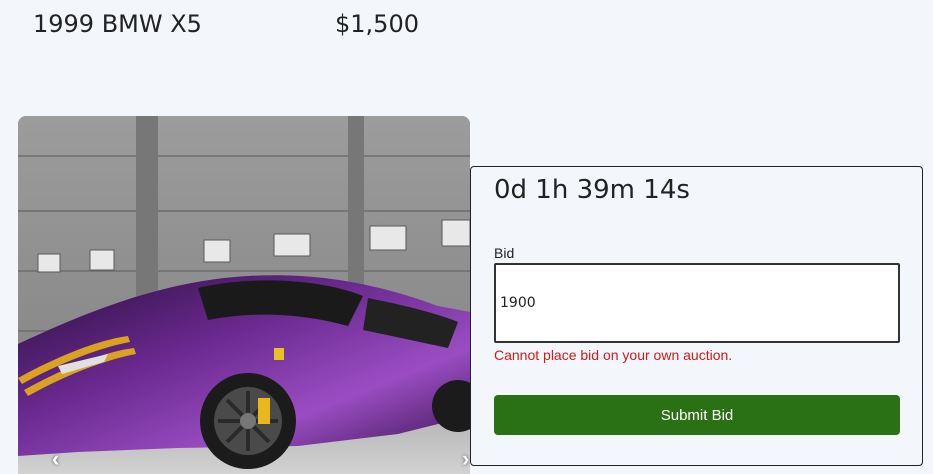 The height and width of the screenshot is (474, 933). I want to click on carousel-prev-arrow: ‹, so click(55, 459).